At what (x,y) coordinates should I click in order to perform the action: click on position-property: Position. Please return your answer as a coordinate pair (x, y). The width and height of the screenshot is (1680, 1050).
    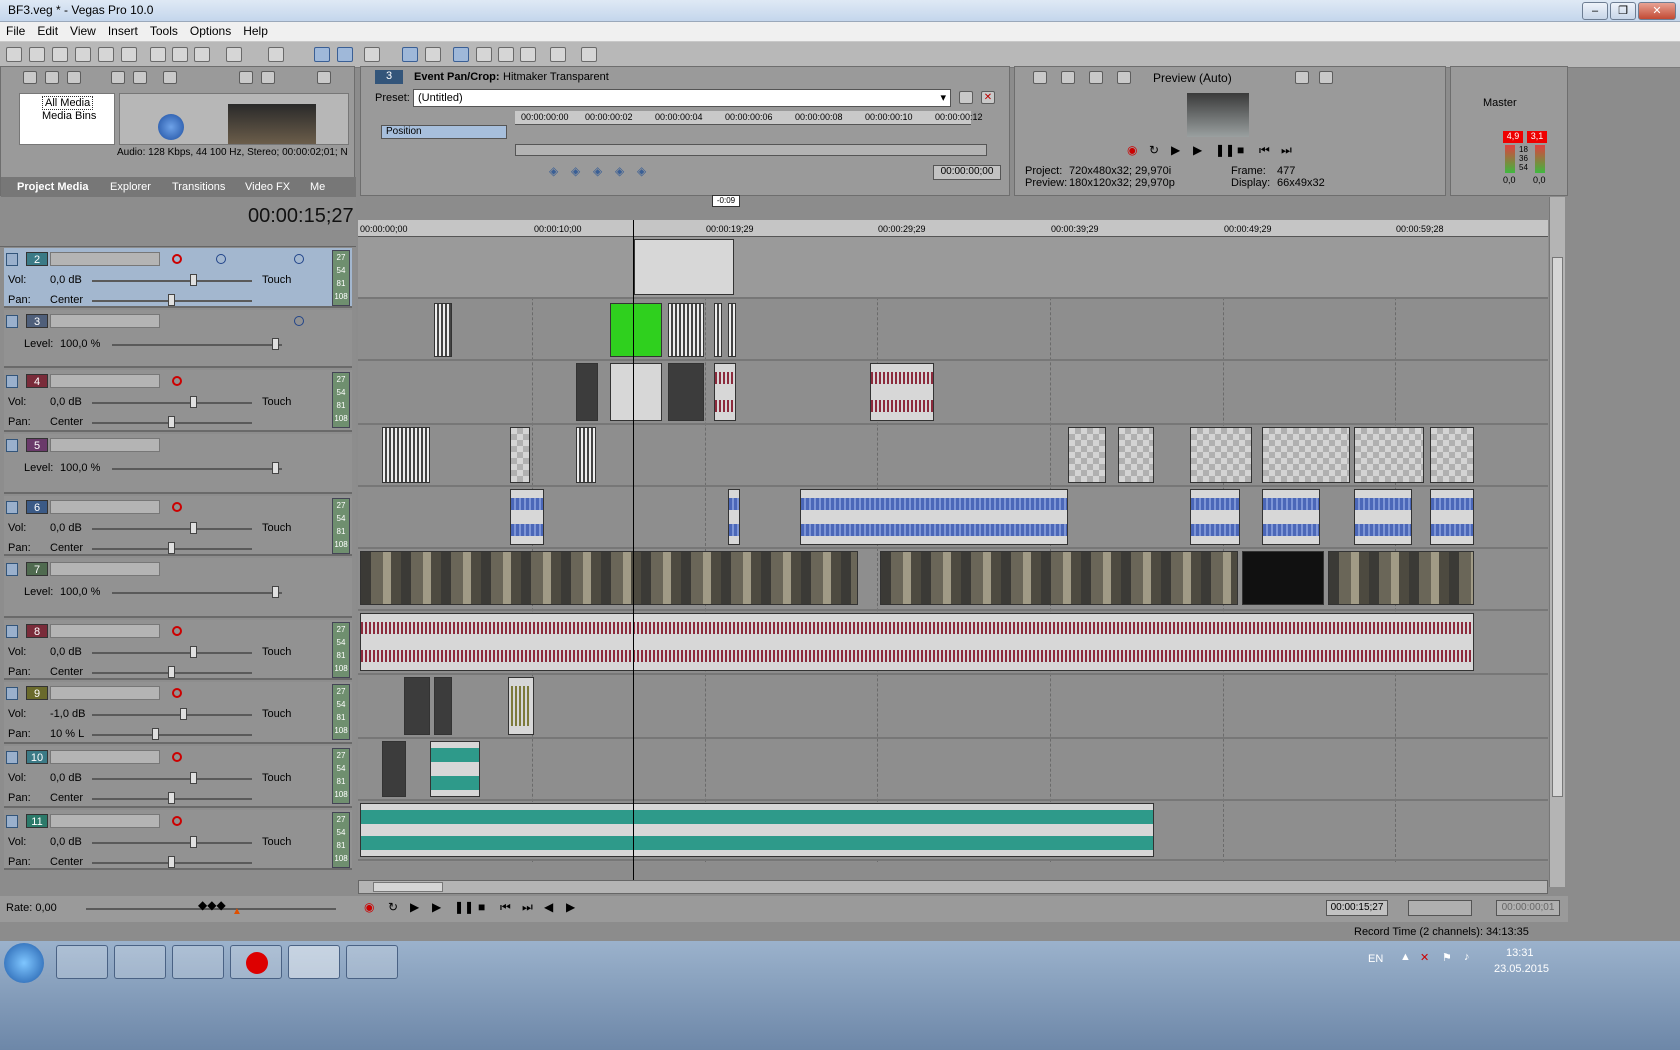
    Looking at the image, I should click on (444, 132).